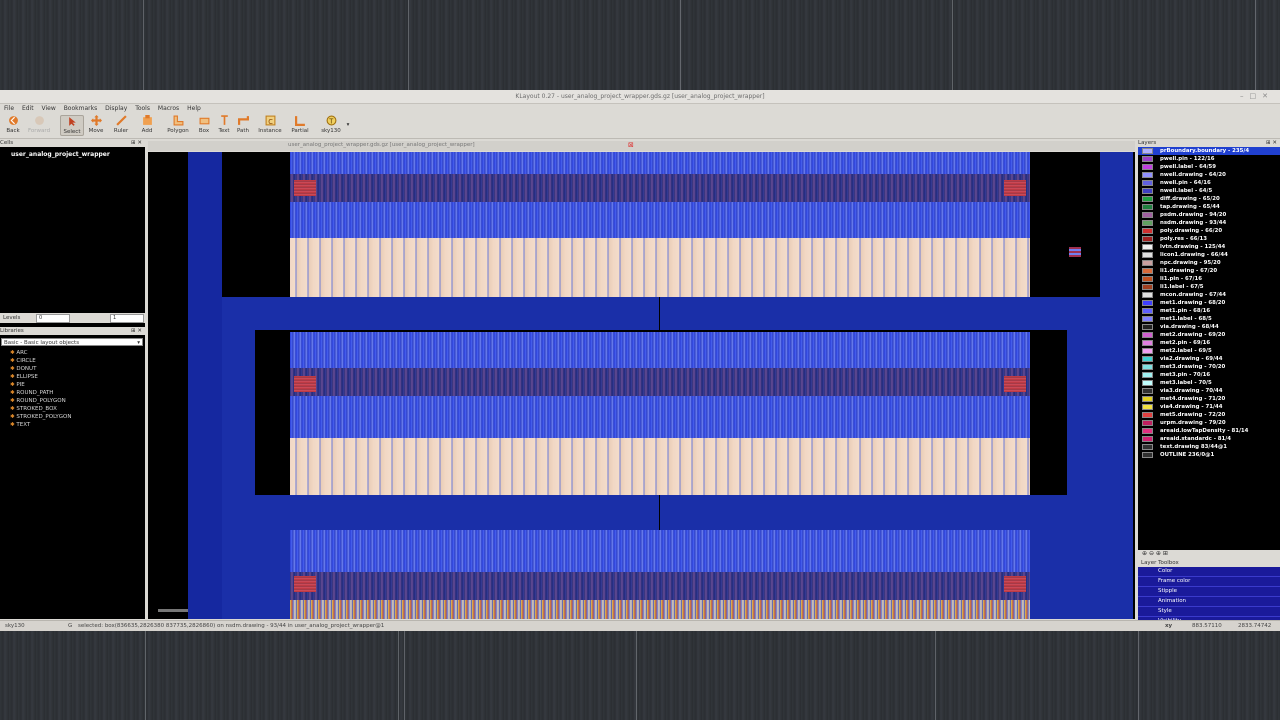 The image size is (1280, 720). I want to click on layer-item: urpm.drawing - 79/20, so click(1209, 423).